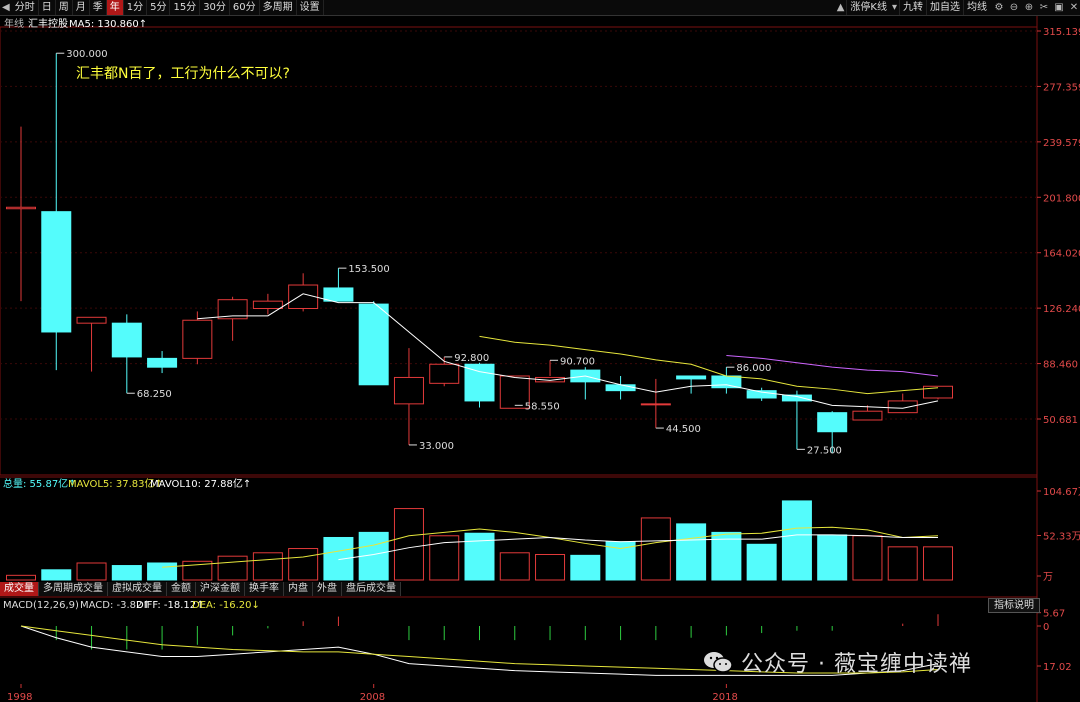 Image resolution: width=1080 pixels, height=702 pixels. I want to click on volume-subtab: 虚拟成交量, so click(137, 589).